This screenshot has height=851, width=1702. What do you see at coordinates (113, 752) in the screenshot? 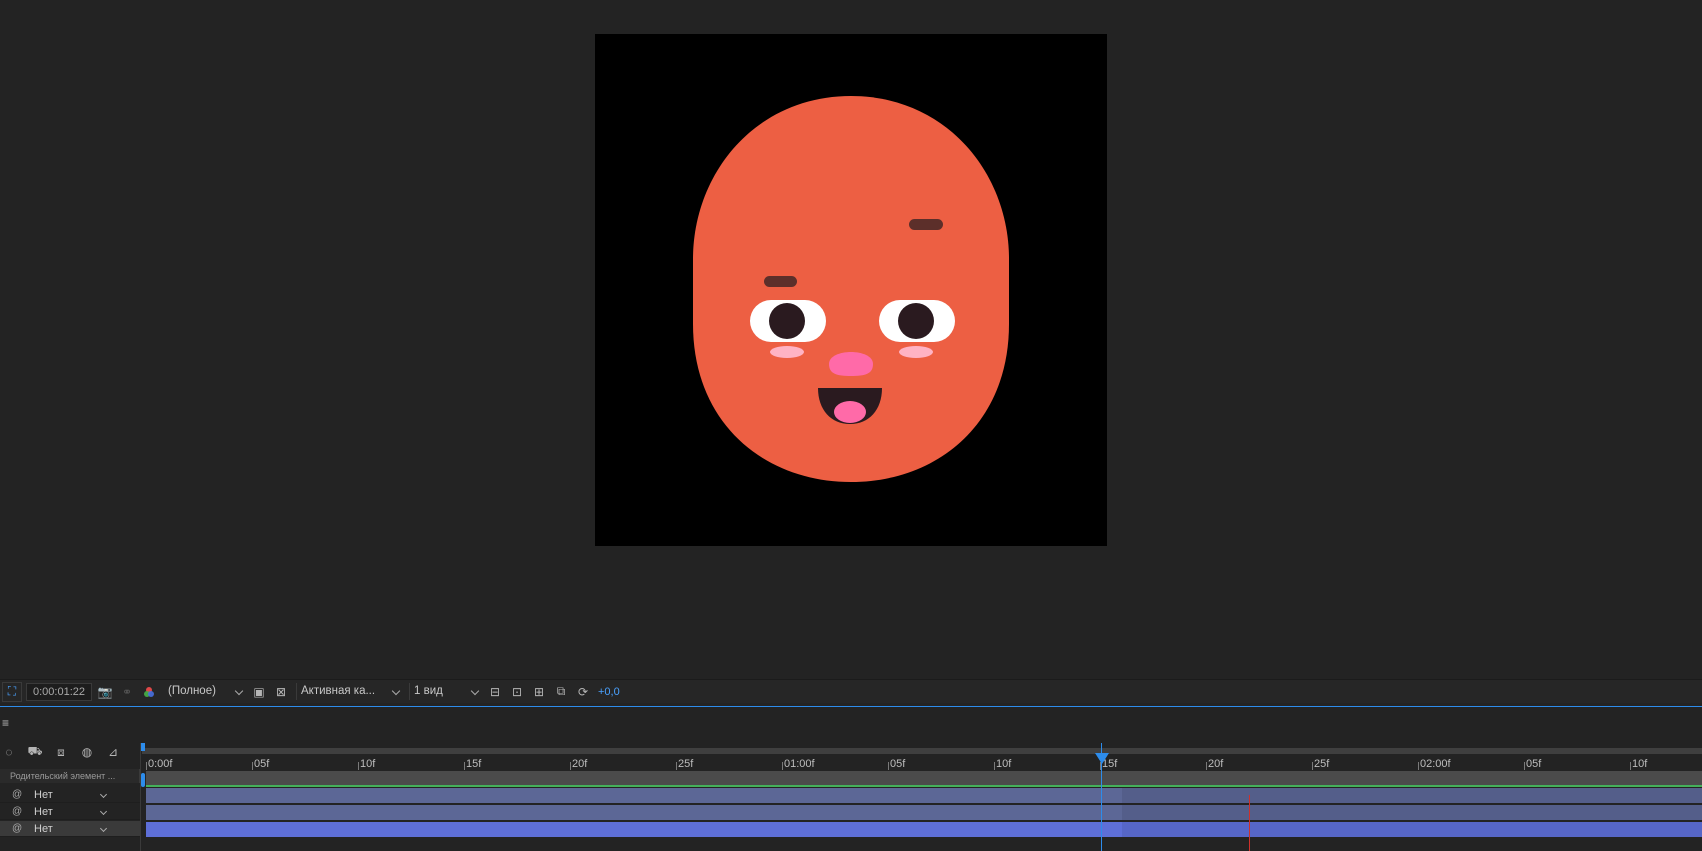
I see `graph-editor-icon: ⊿` at bounding box center [113, 752].